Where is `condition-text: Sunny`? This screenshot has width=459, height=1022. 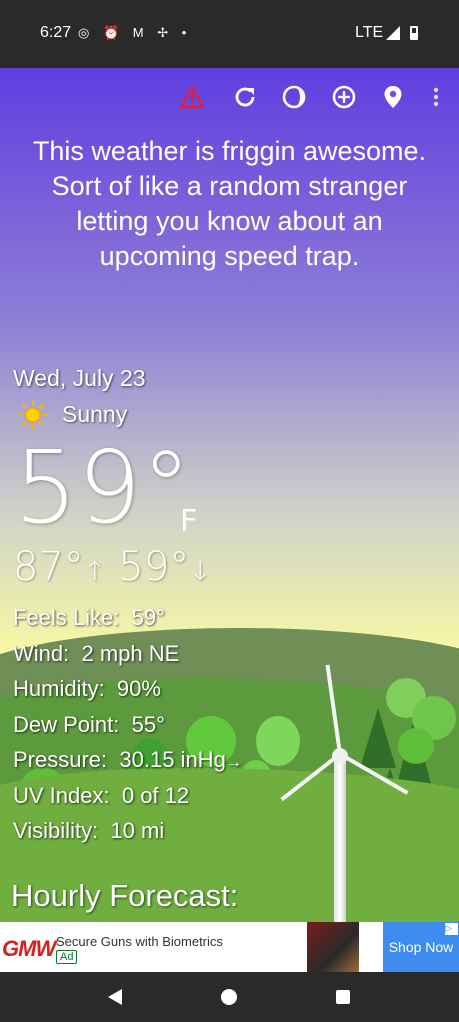 condition-text: Sunny is located at coordinates (95, 414).